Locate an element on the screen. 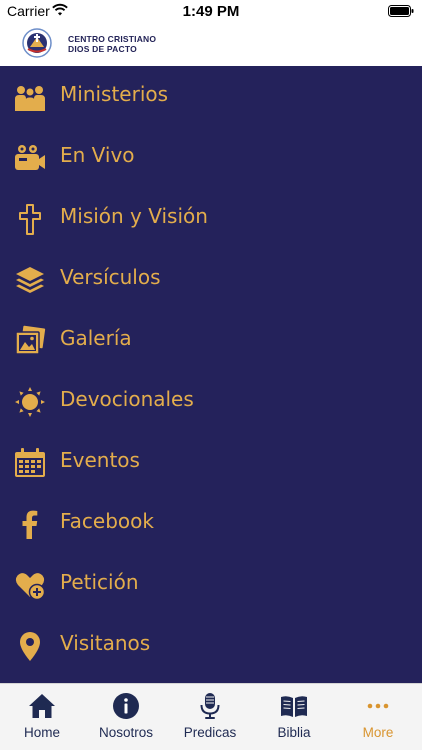 This screenshot has width=422, height=750. tab-label: Home is located at coordinates (41, 732).